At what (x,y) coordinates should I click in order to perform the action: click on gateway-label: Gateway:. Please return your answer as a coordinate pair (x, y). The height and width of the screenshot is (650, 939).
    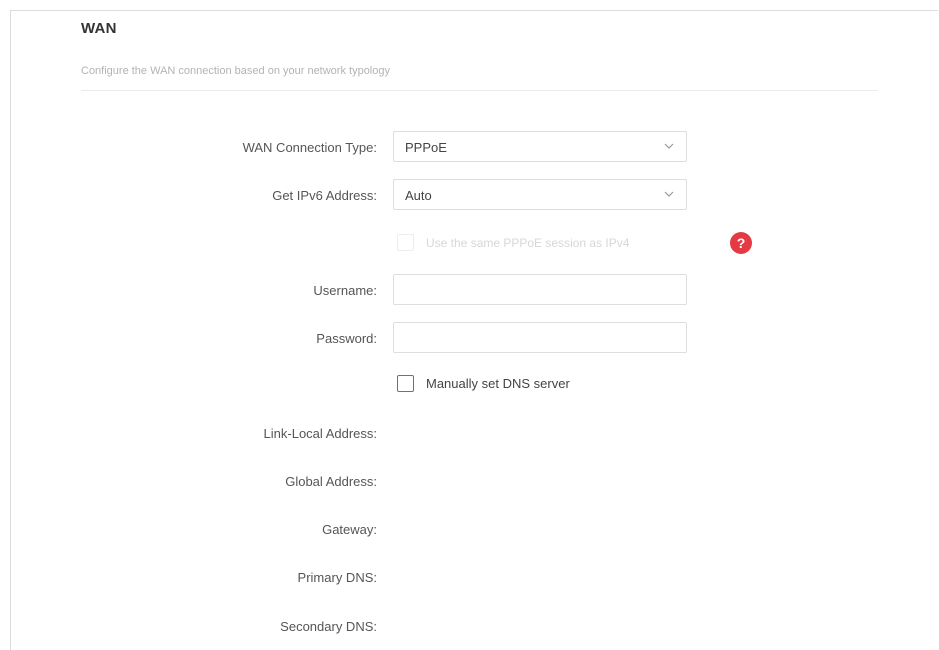
    Looking at the image, I should click on (349, 529).